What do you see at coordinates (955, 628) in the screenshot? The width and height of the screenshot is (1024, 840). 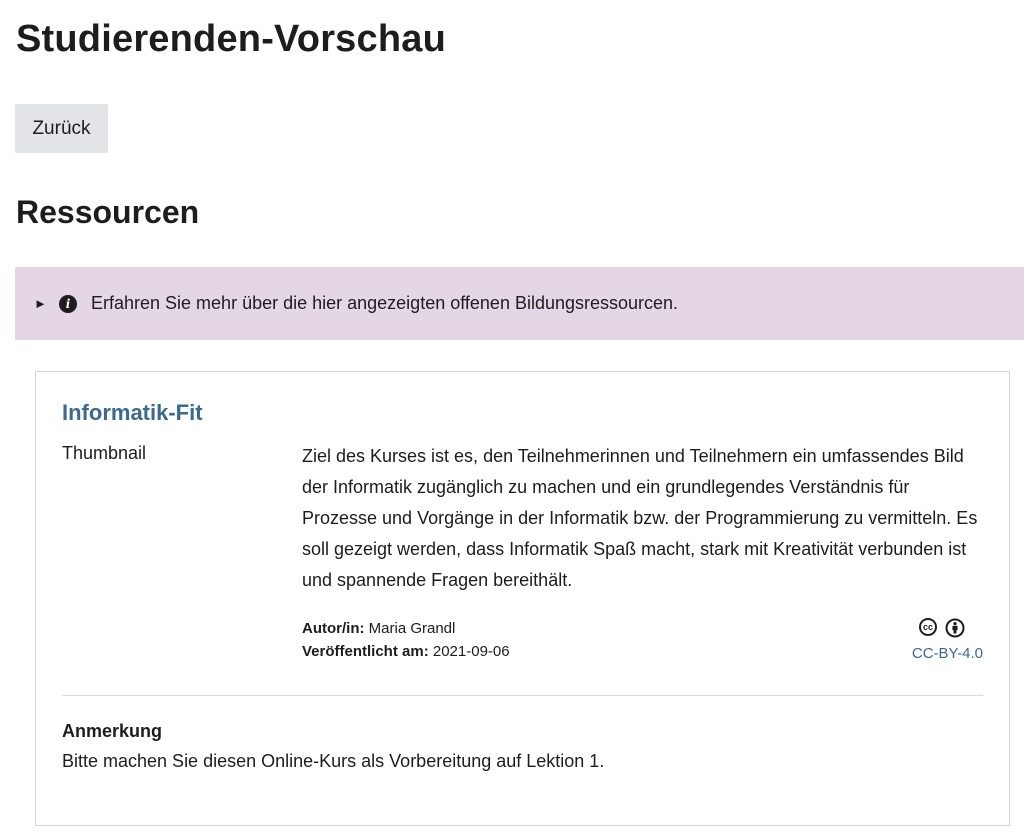 I see `by-icon` at bounding box center [955, 628].